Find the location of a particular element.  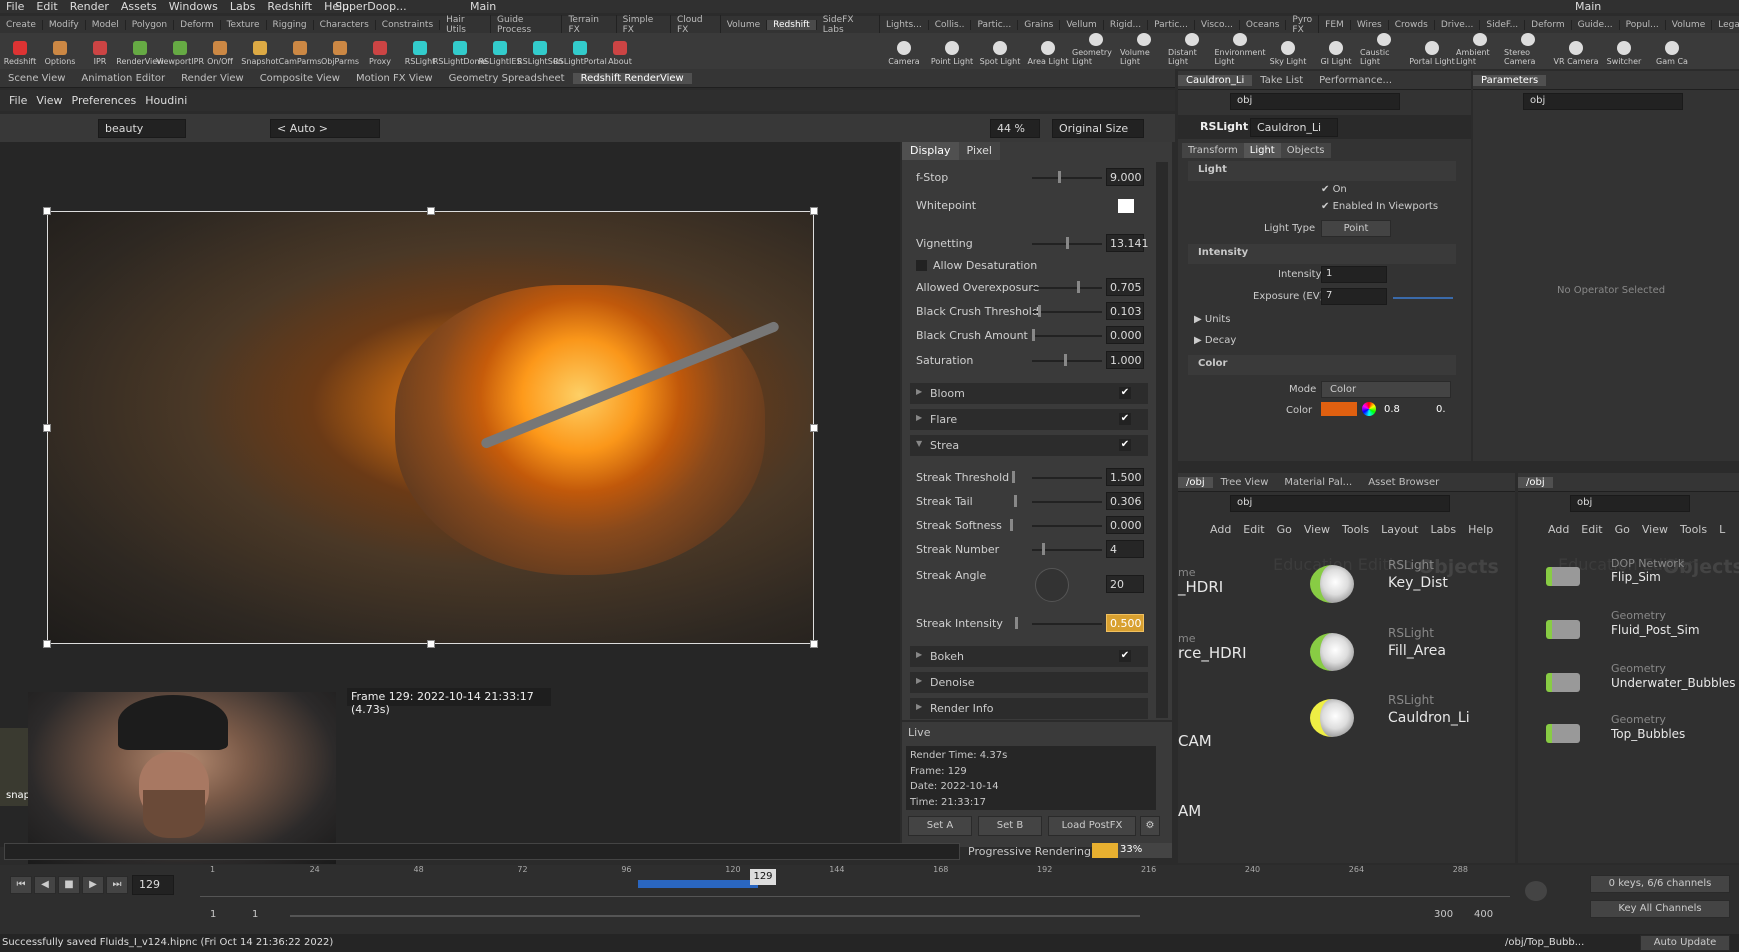

streak-softness-slider is located at coordinates (1067, 526).